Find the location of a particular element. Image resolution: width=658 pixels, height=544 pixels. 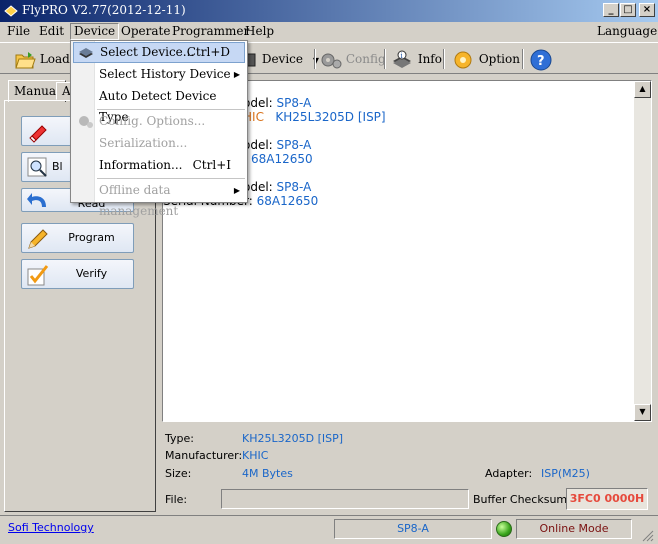

menu-language: Language is located at coordinates (626, 31).